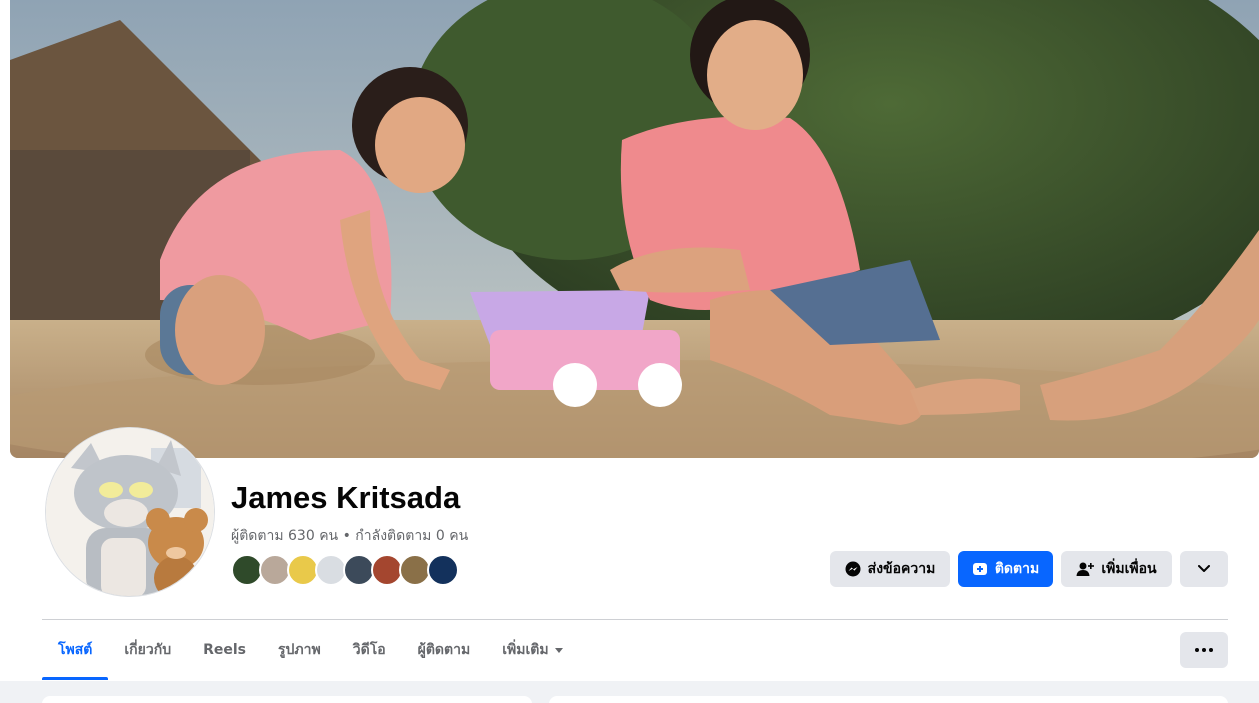 This screenshot has height=703, width=1259. What do you see at coordinates (1085, 569) in the screenshot?
I see `add-friend-icon` at bounding box center [1085, 569].